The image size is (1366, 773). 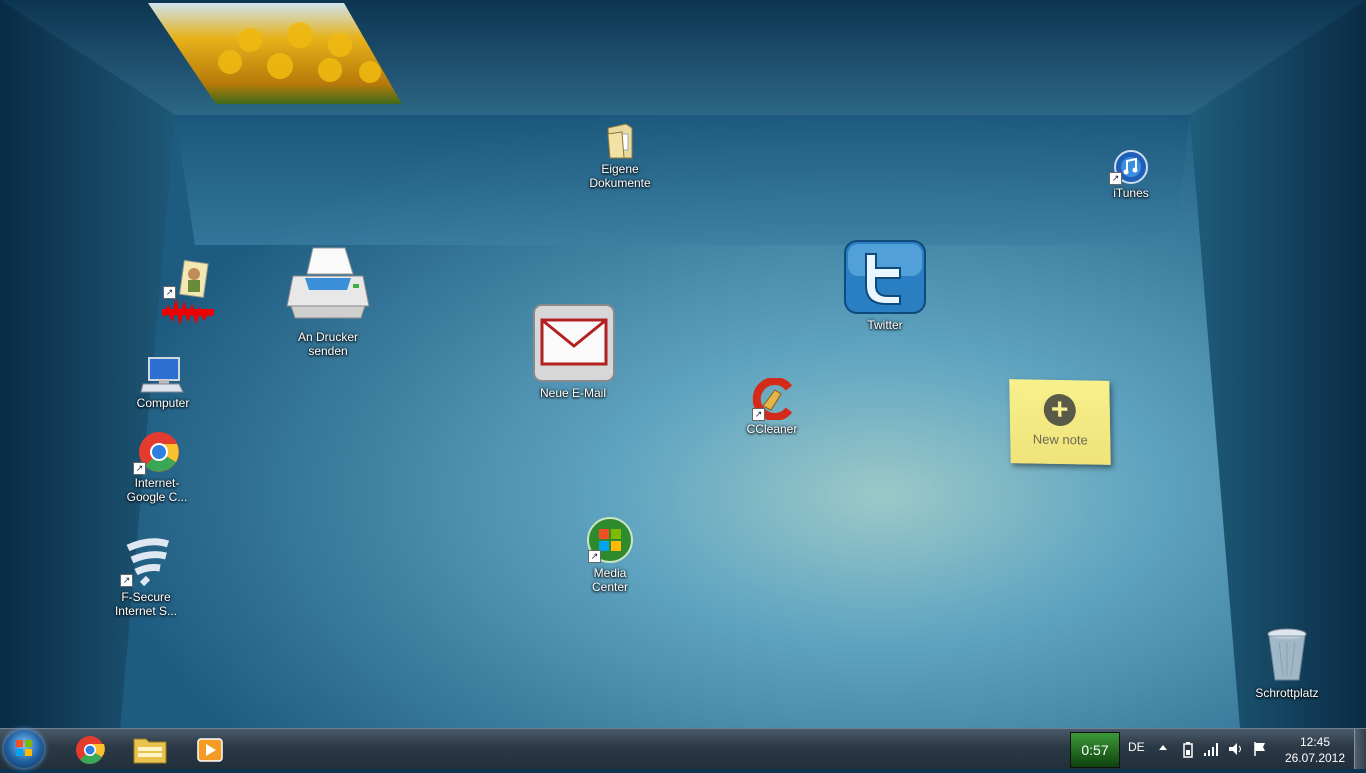 I want to click on desktop-icon-computer: Computer, so click(x=163, y=383).